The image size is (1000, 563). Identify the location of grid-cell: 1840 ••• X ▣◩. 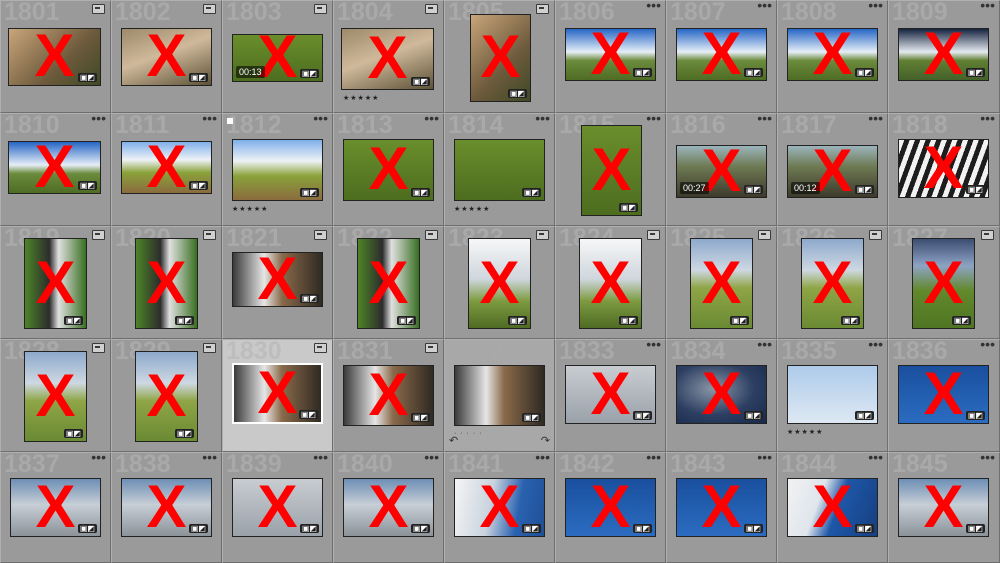
(388, 507).